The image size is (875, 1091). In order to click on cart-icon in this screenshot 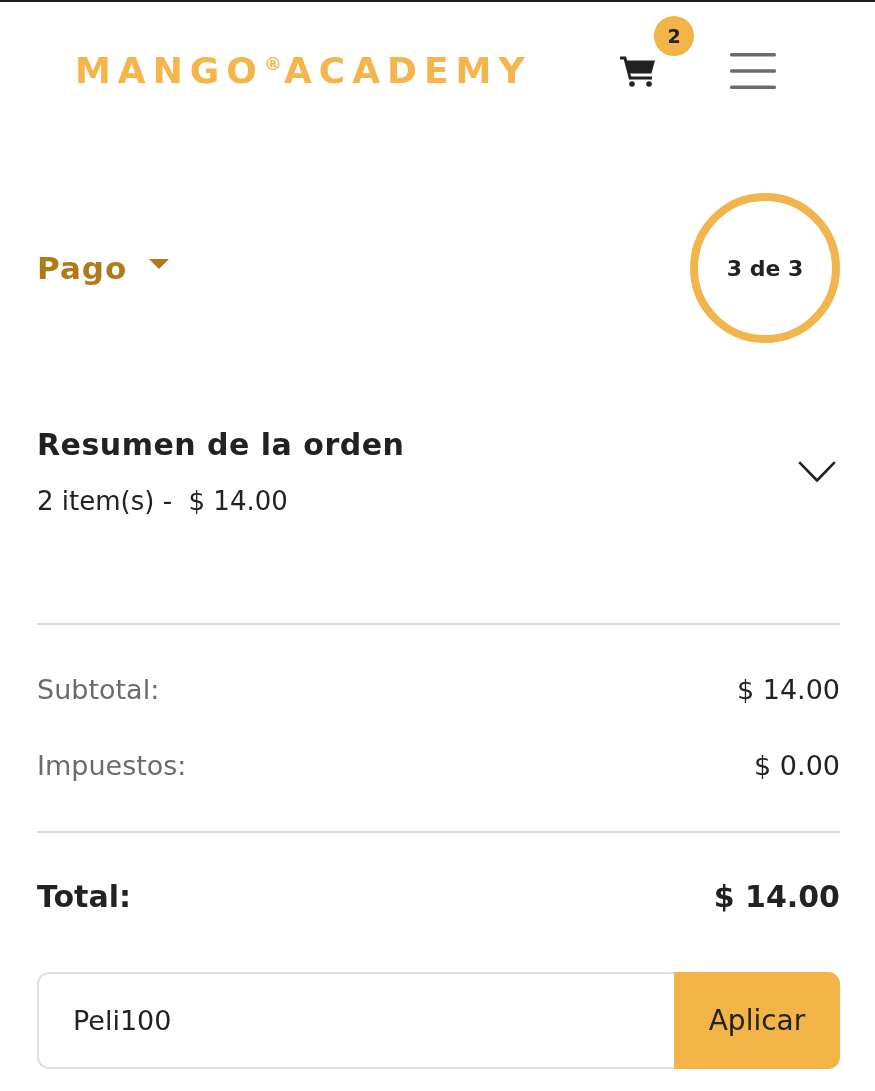, I will do `click(638, 71)`.